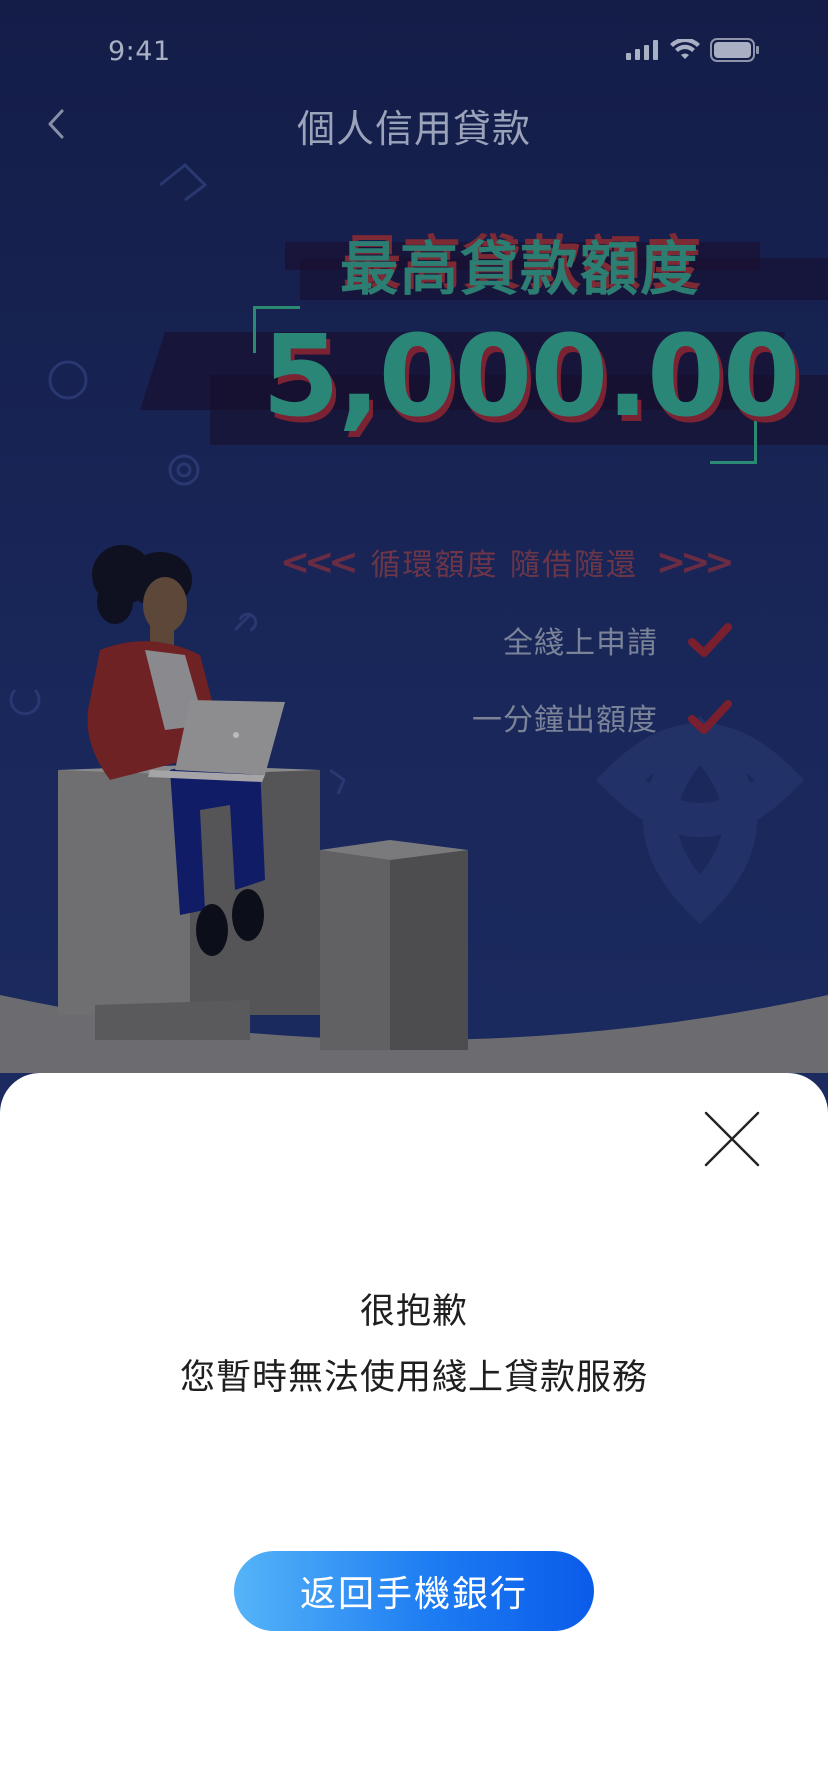  I want to click on feature-item: 全綫上申請, so click(617, 640).